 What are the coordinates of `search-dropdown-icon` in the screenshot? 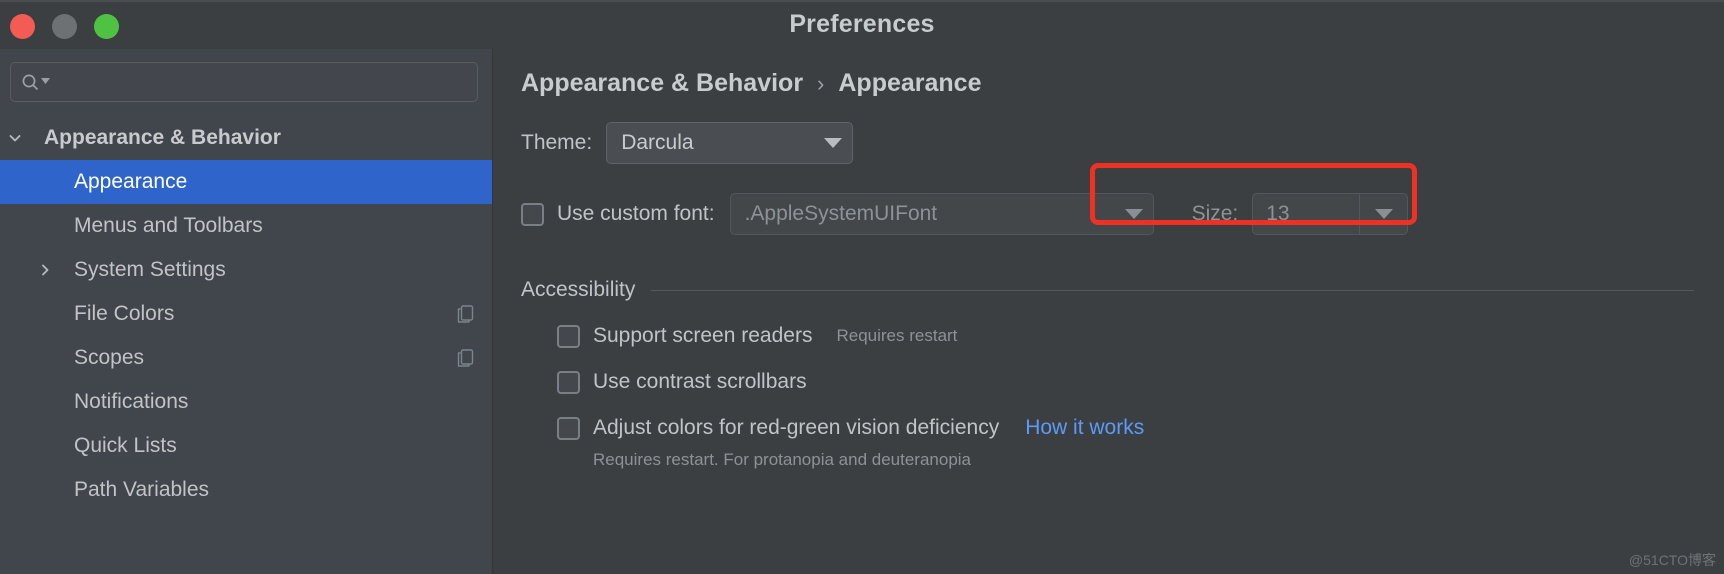 It's located at (45, 82).